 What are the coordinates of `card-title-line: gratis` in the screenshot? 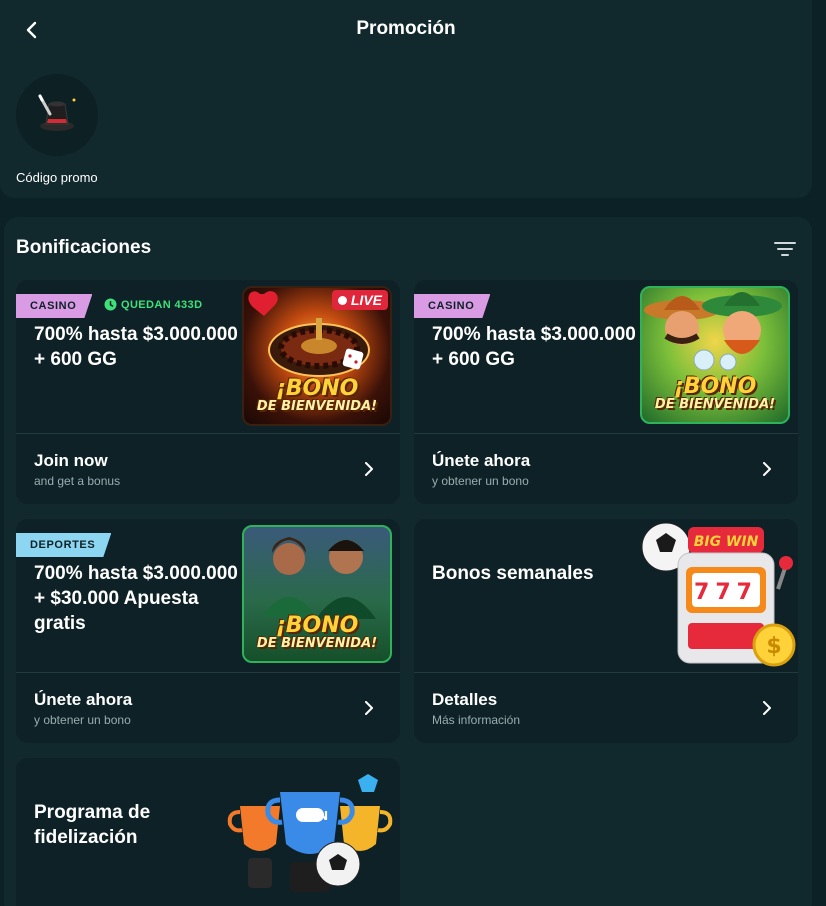 It's located at (60, 623).